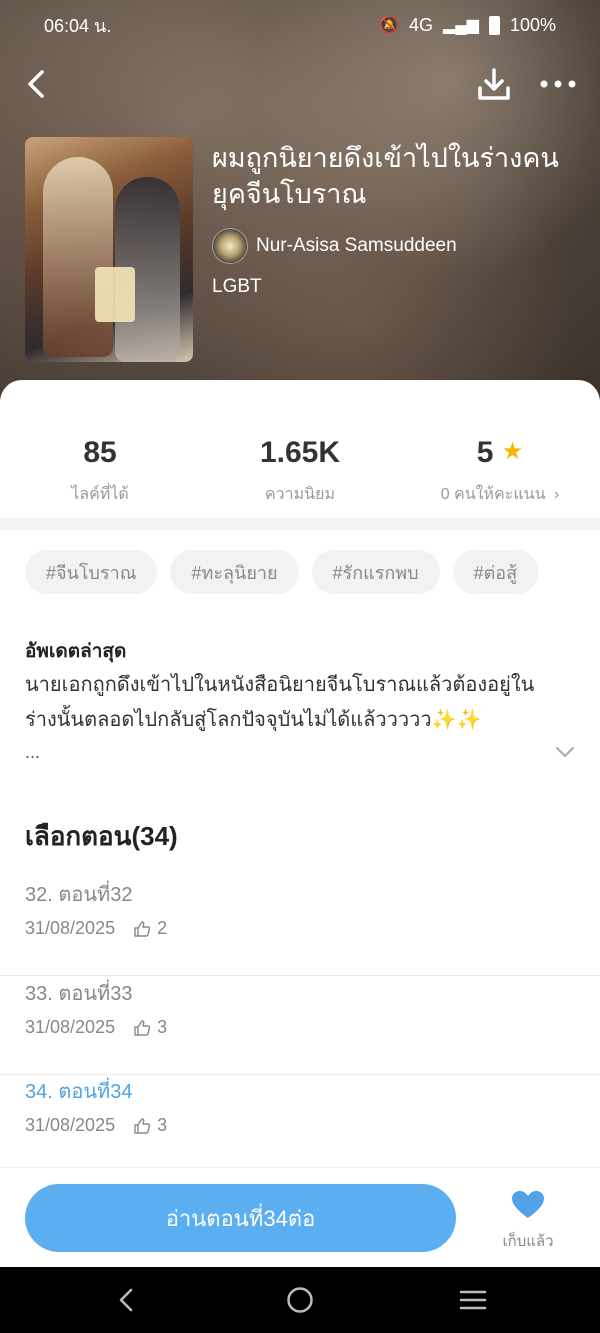 This screenshot has height=1333, width=600. Describe the element at coordinates (556, 494) in the screenshot. I see `chevron-right-icon: ›` at that location.